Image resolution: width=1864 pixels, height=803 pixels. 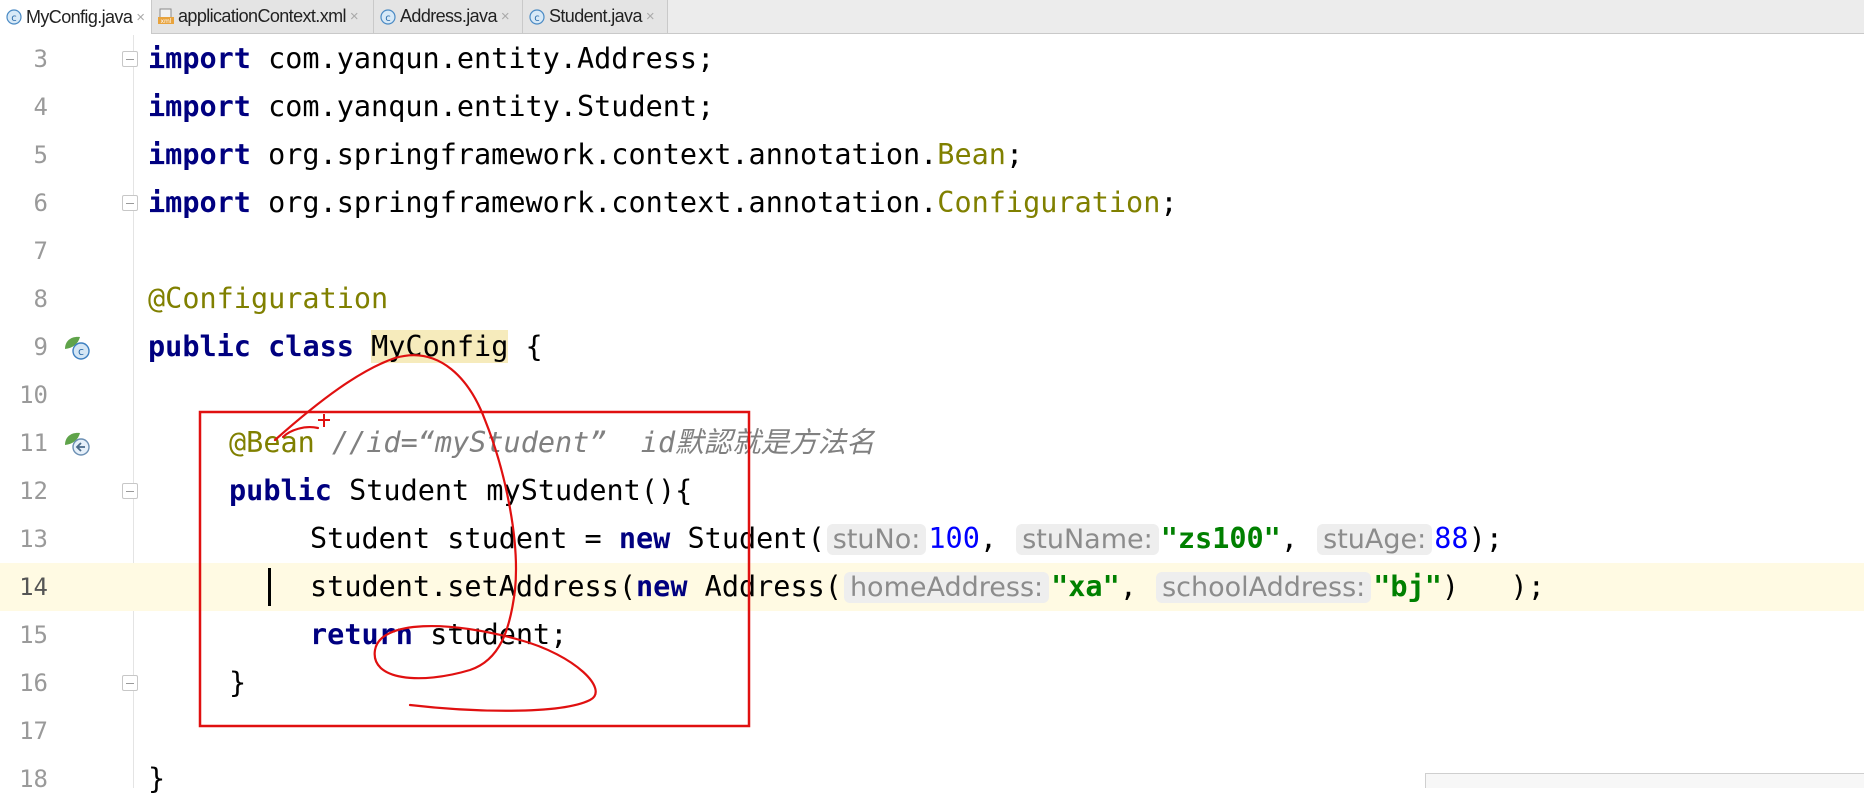 What do you see at coordinates (747, 538) in the screenshot?
I see `constructor-call: Student(` at bounding box center [747, 538].